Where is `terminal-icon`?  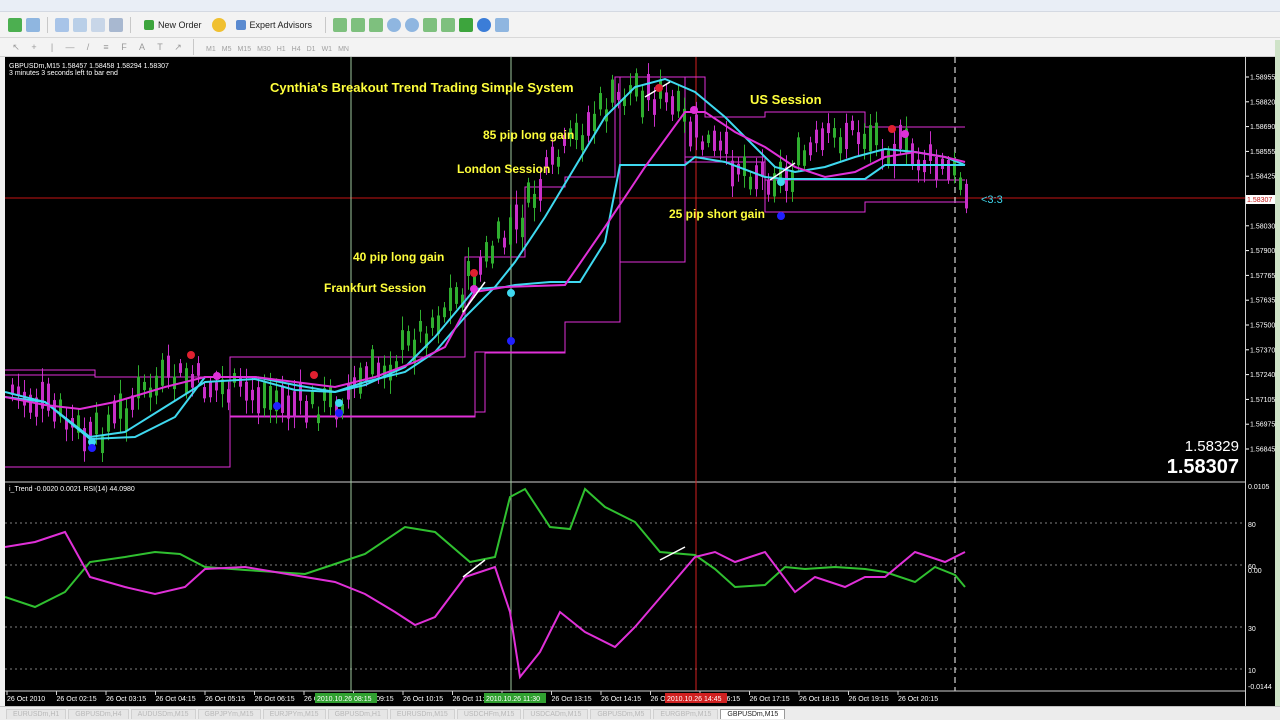
terminal-icon is located at coordinates (98, 24).